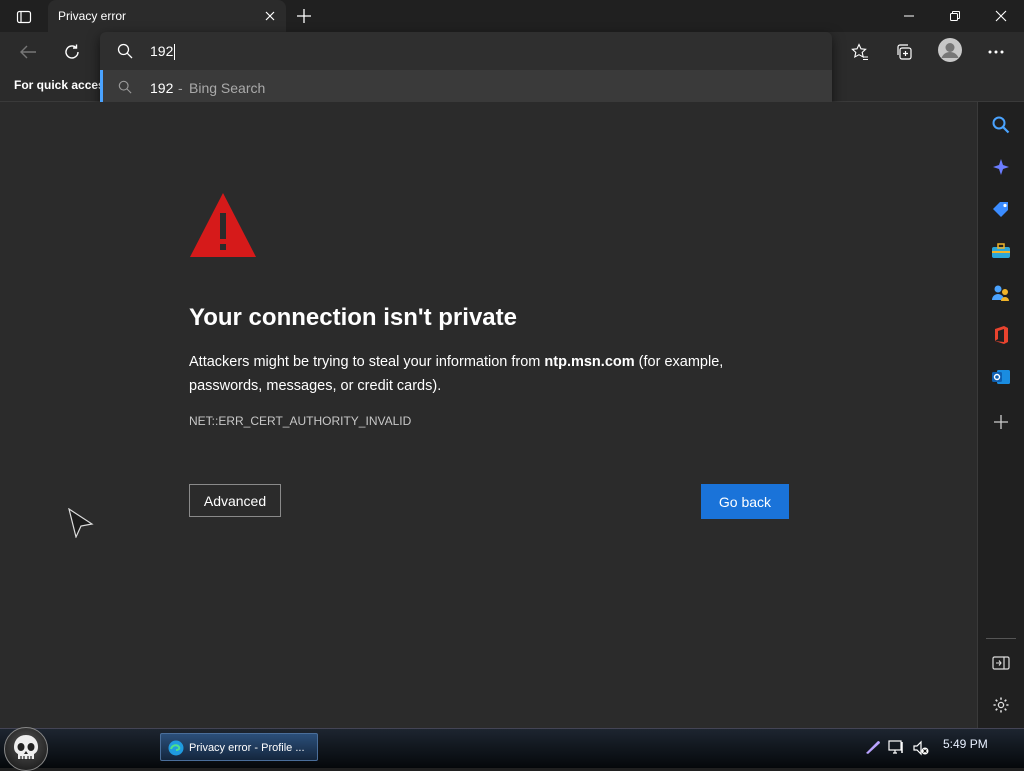 This screenshot has width=1024, height=771. What do you see at coordinates (996, 52) in the screenshot?
I see `more-icon` at bounding box center [996, 52].